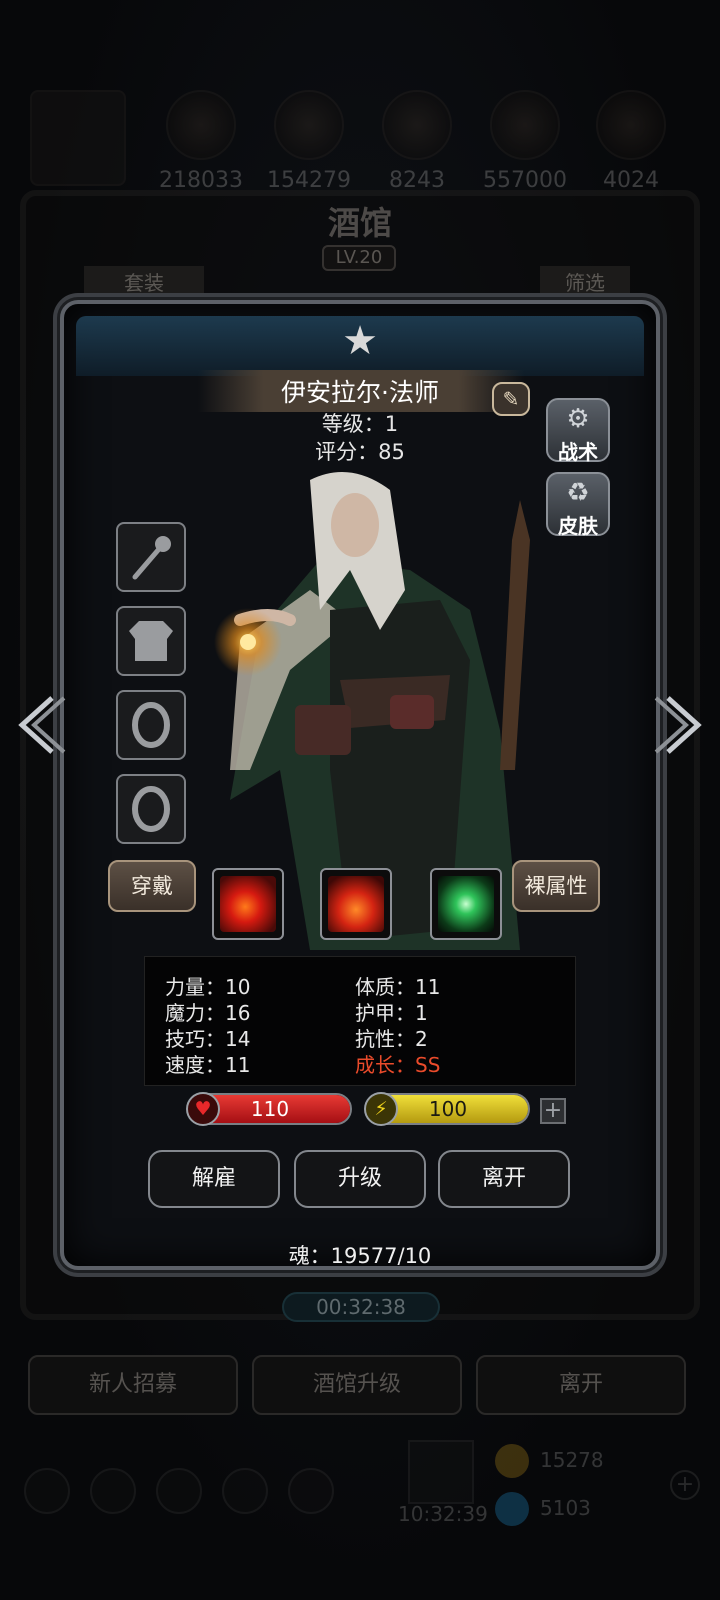  Describe the element at coordinates (360, 1256) in the screenshot. I see `soul-count: 魂：19577/10` at that location.